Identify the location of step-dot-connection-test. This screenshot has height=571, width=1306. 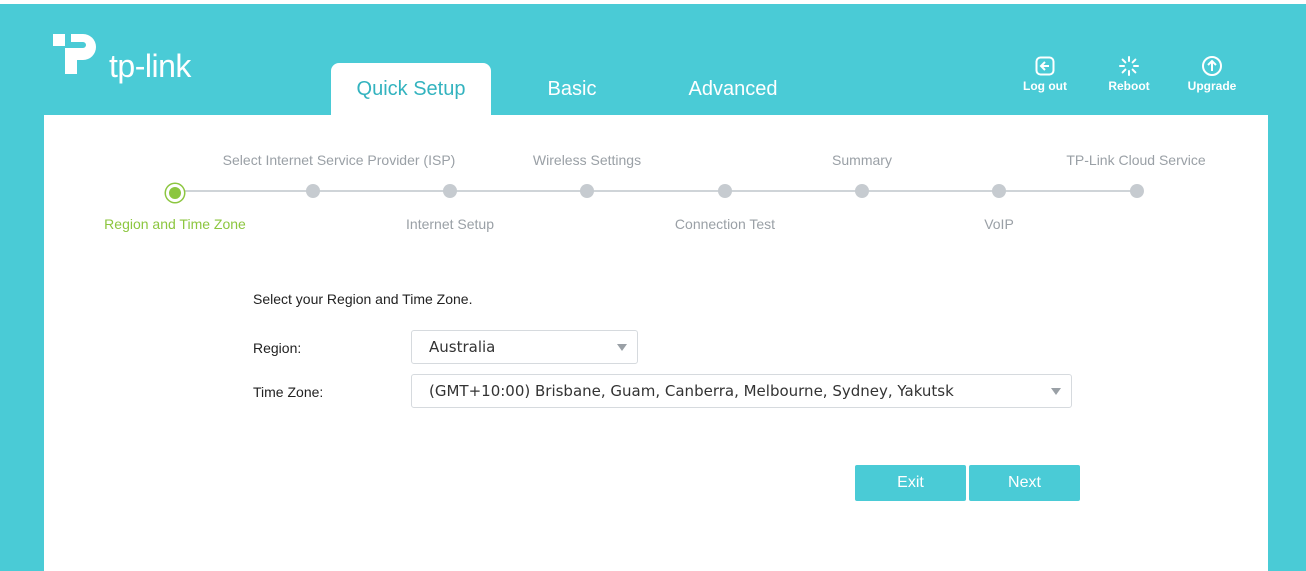
(725, 191).